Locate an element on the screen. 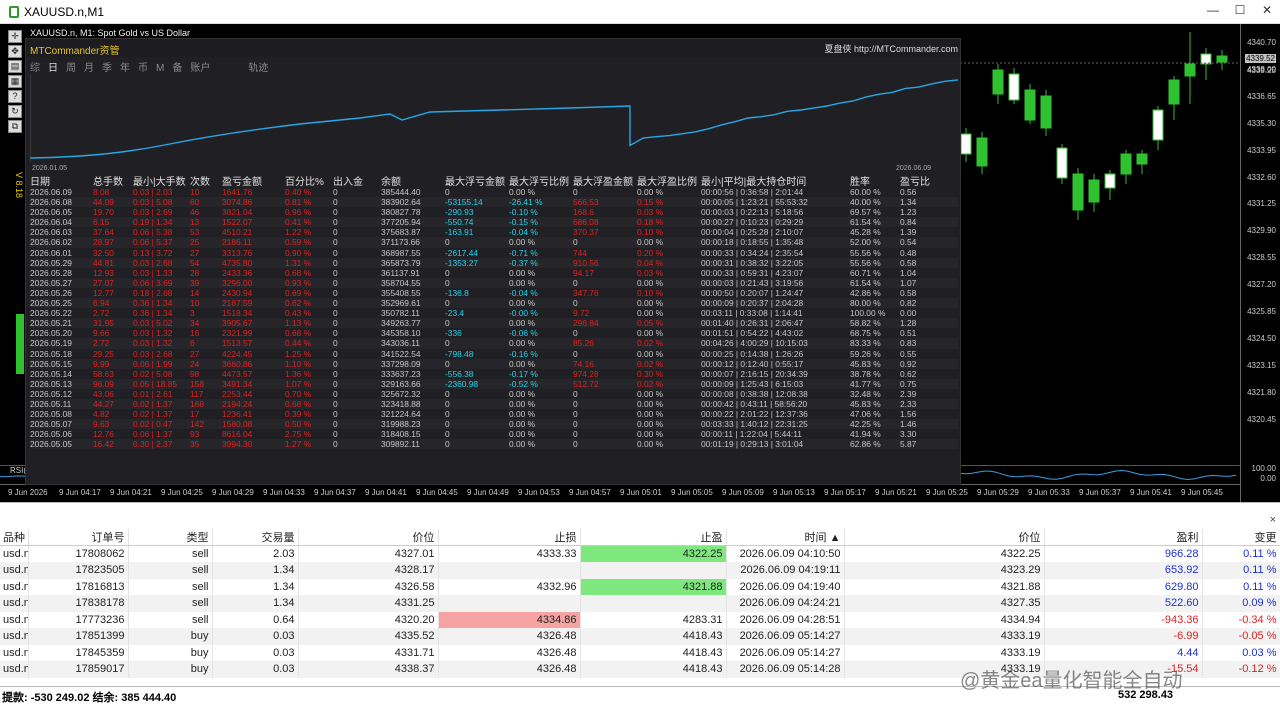 Image resolution: width=1280 pixels, height=714 pixels. orders-header-cell: 变更 is located at coordinates (1241, 537).